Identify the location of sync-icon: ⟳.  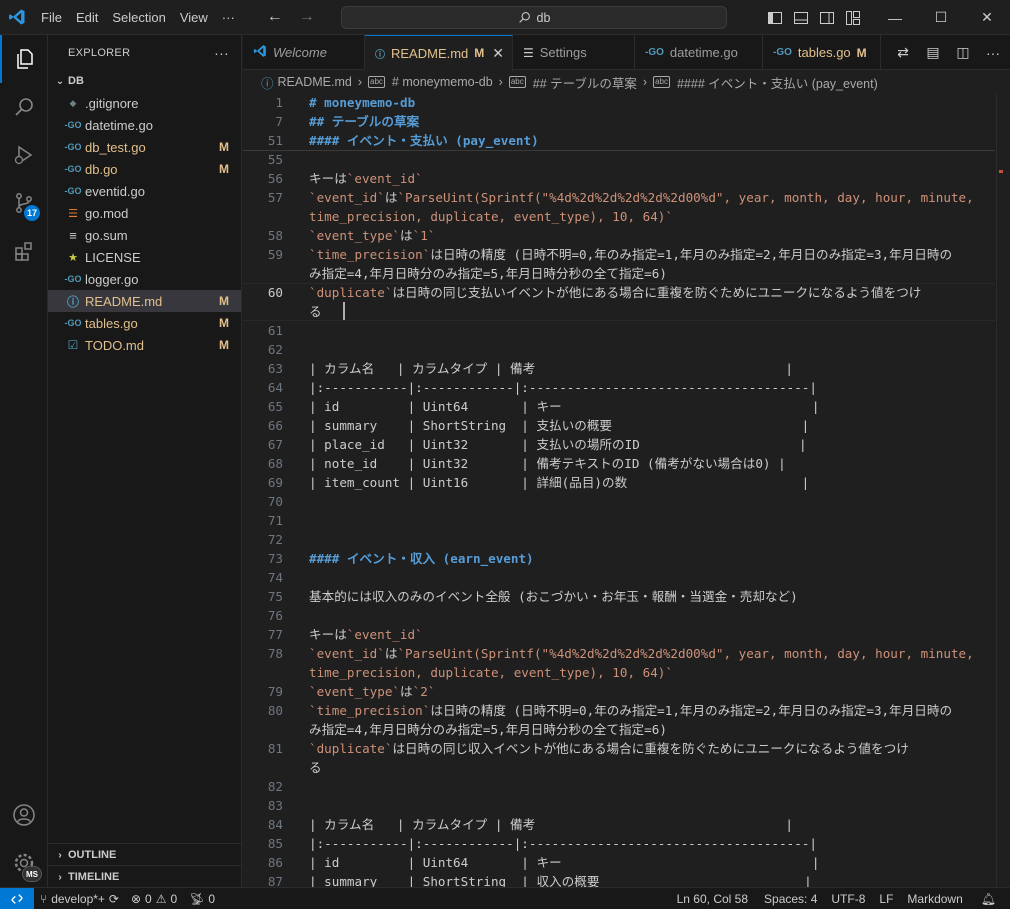
(113, 898).